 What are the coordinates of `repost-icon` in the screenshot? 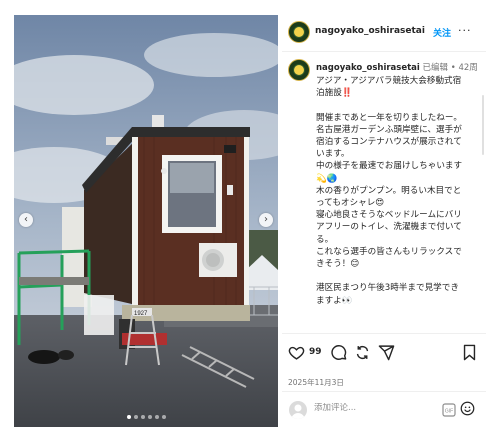 It's located at (362, 354).